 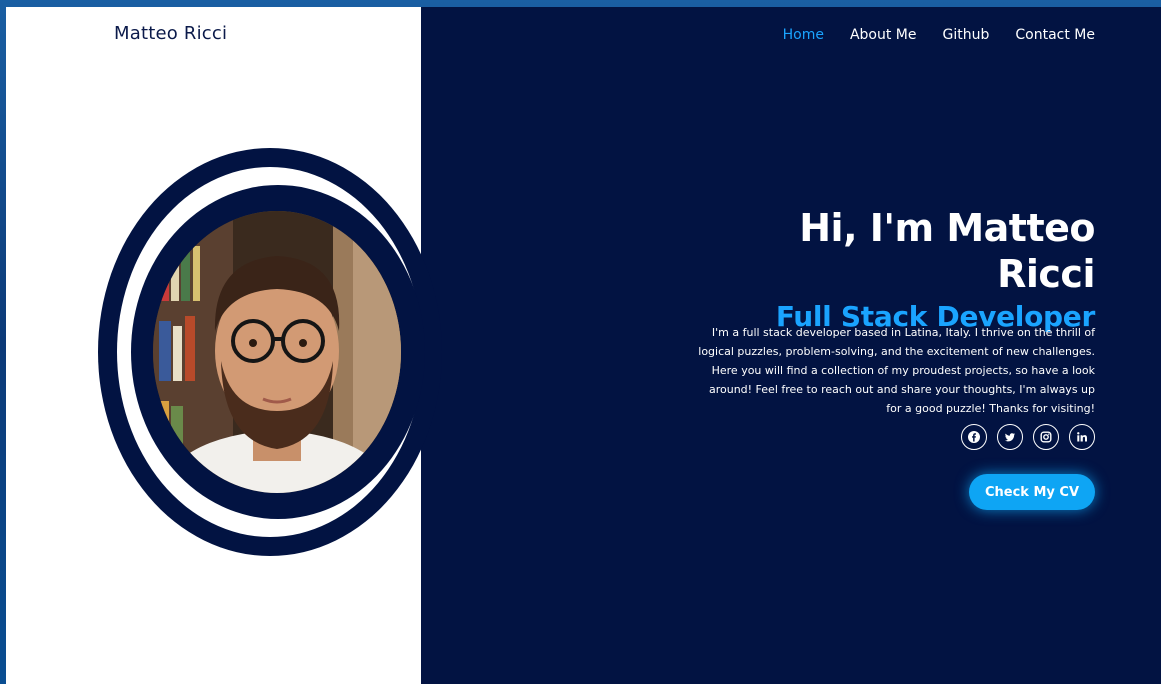 What do you see at coordinates (939, 35) in the screenshot?
I see `main-nav: Home About Me Github Contact Me` at bounding box center [939, 35].